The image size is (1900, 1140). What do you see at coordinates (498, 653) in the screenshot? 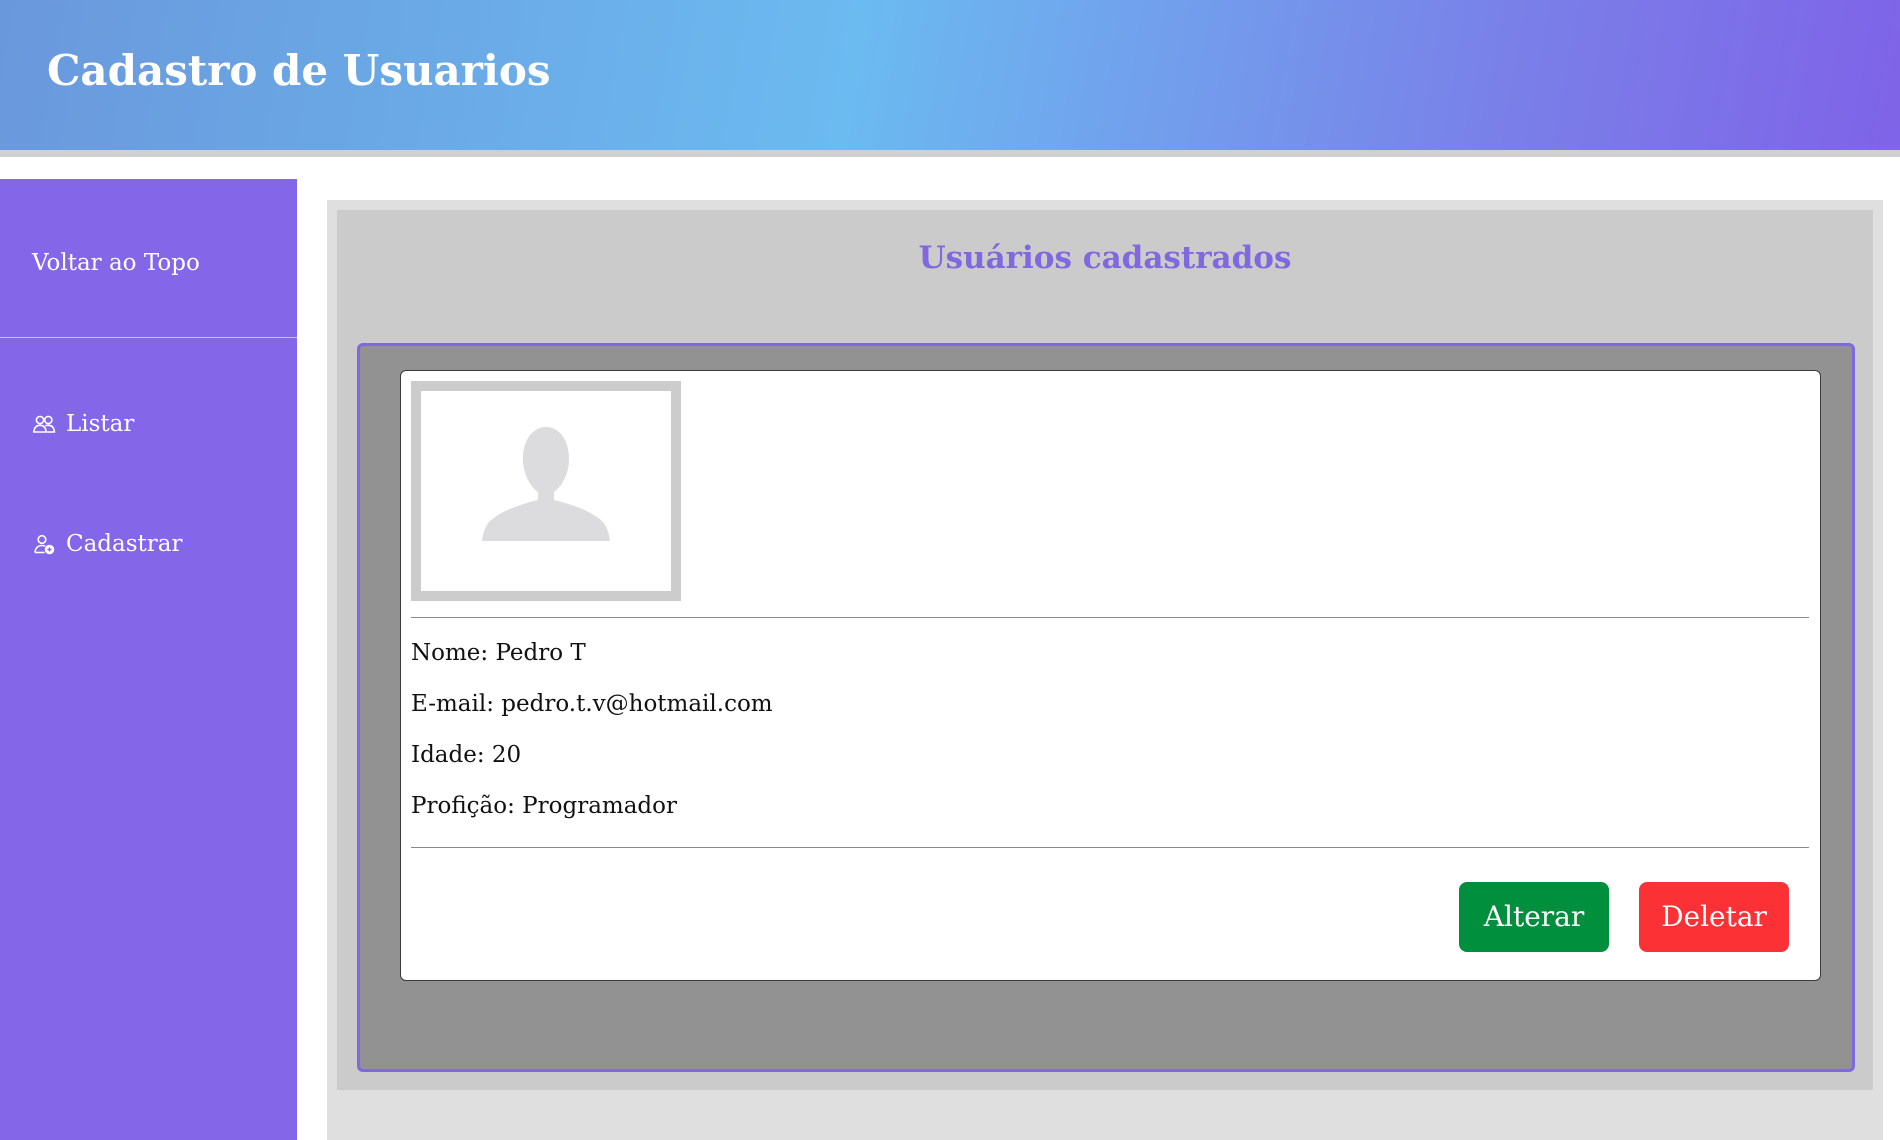
I see `user-name: Nome: Pedro T` at bounding box center [498, 653].